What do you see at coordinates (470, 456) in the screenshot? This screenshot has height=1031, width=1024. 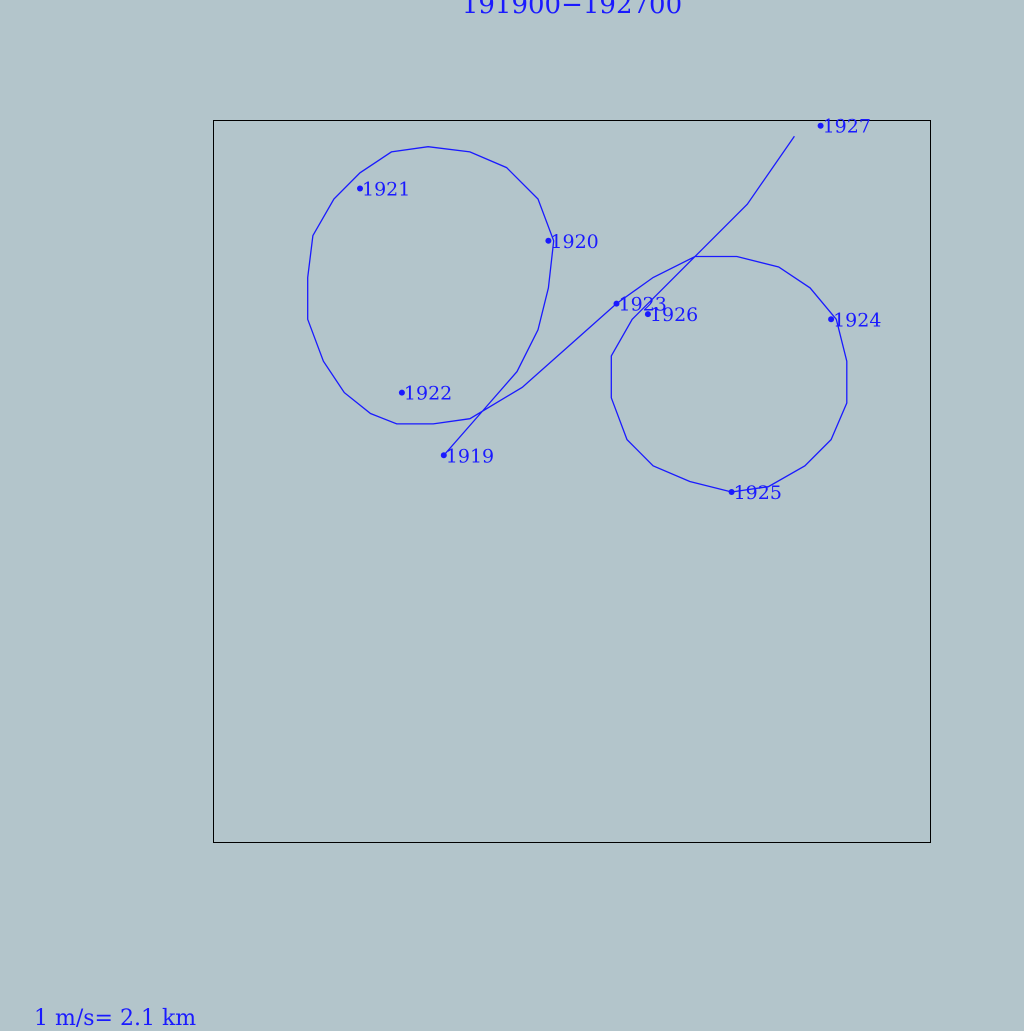 I see `time-point-label: 1919` at bounding box center [470, 456].